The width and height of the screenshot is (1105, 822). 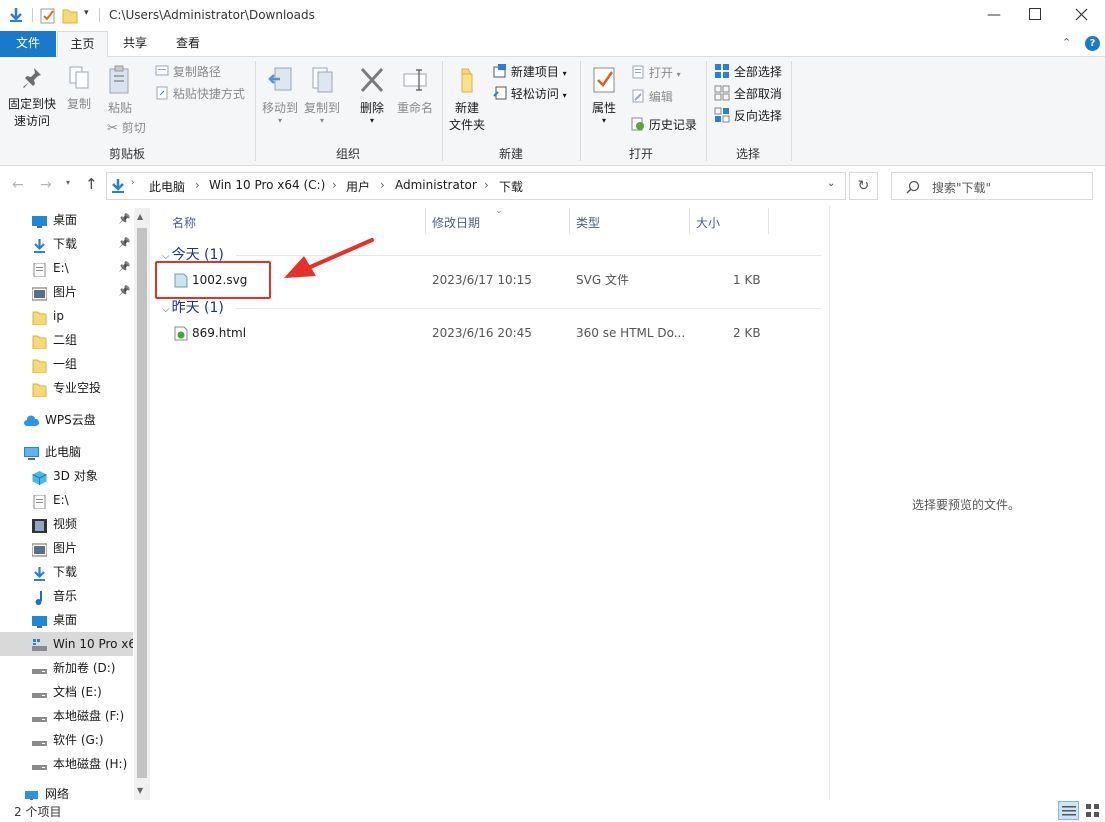 I want to click on properties-button: 属性 ▾, so click(x=604, y=95).